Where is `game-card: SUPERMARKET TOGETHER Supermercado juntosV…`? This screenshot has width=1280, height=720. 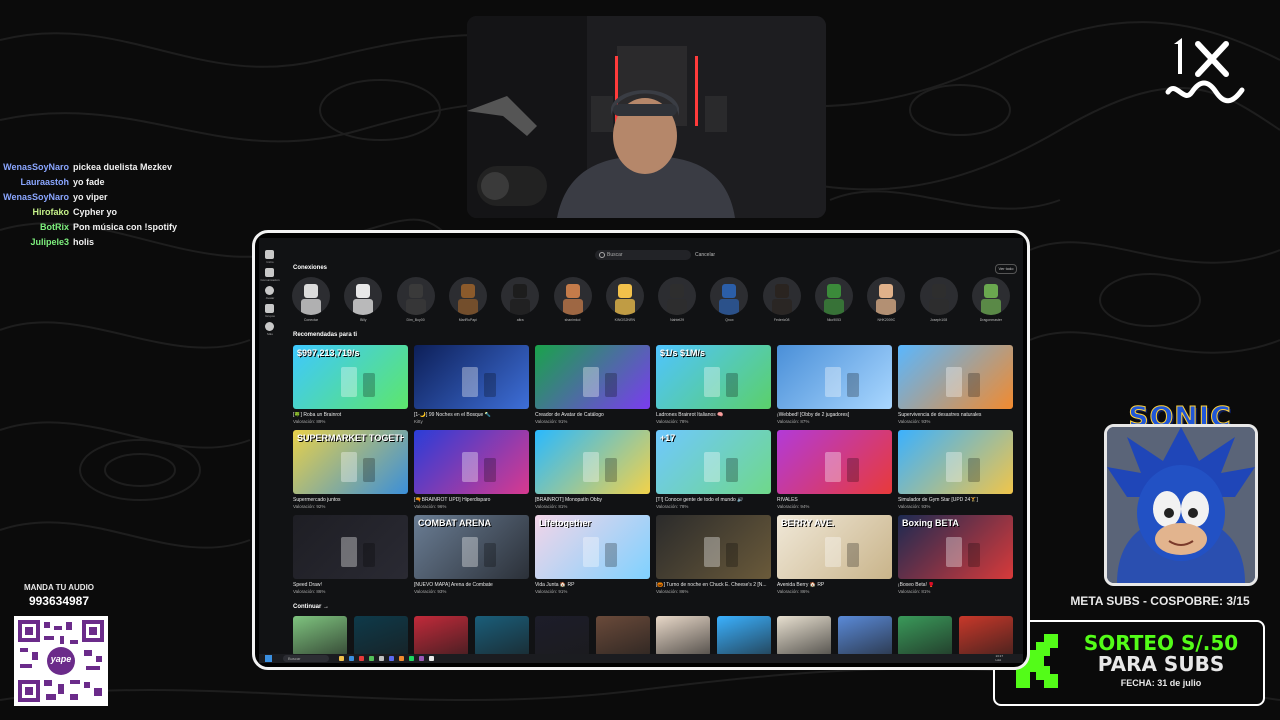
game-card: SUPERMARKET TOGETHER Supermercado juntosV… is located at coordinates (350, 469).